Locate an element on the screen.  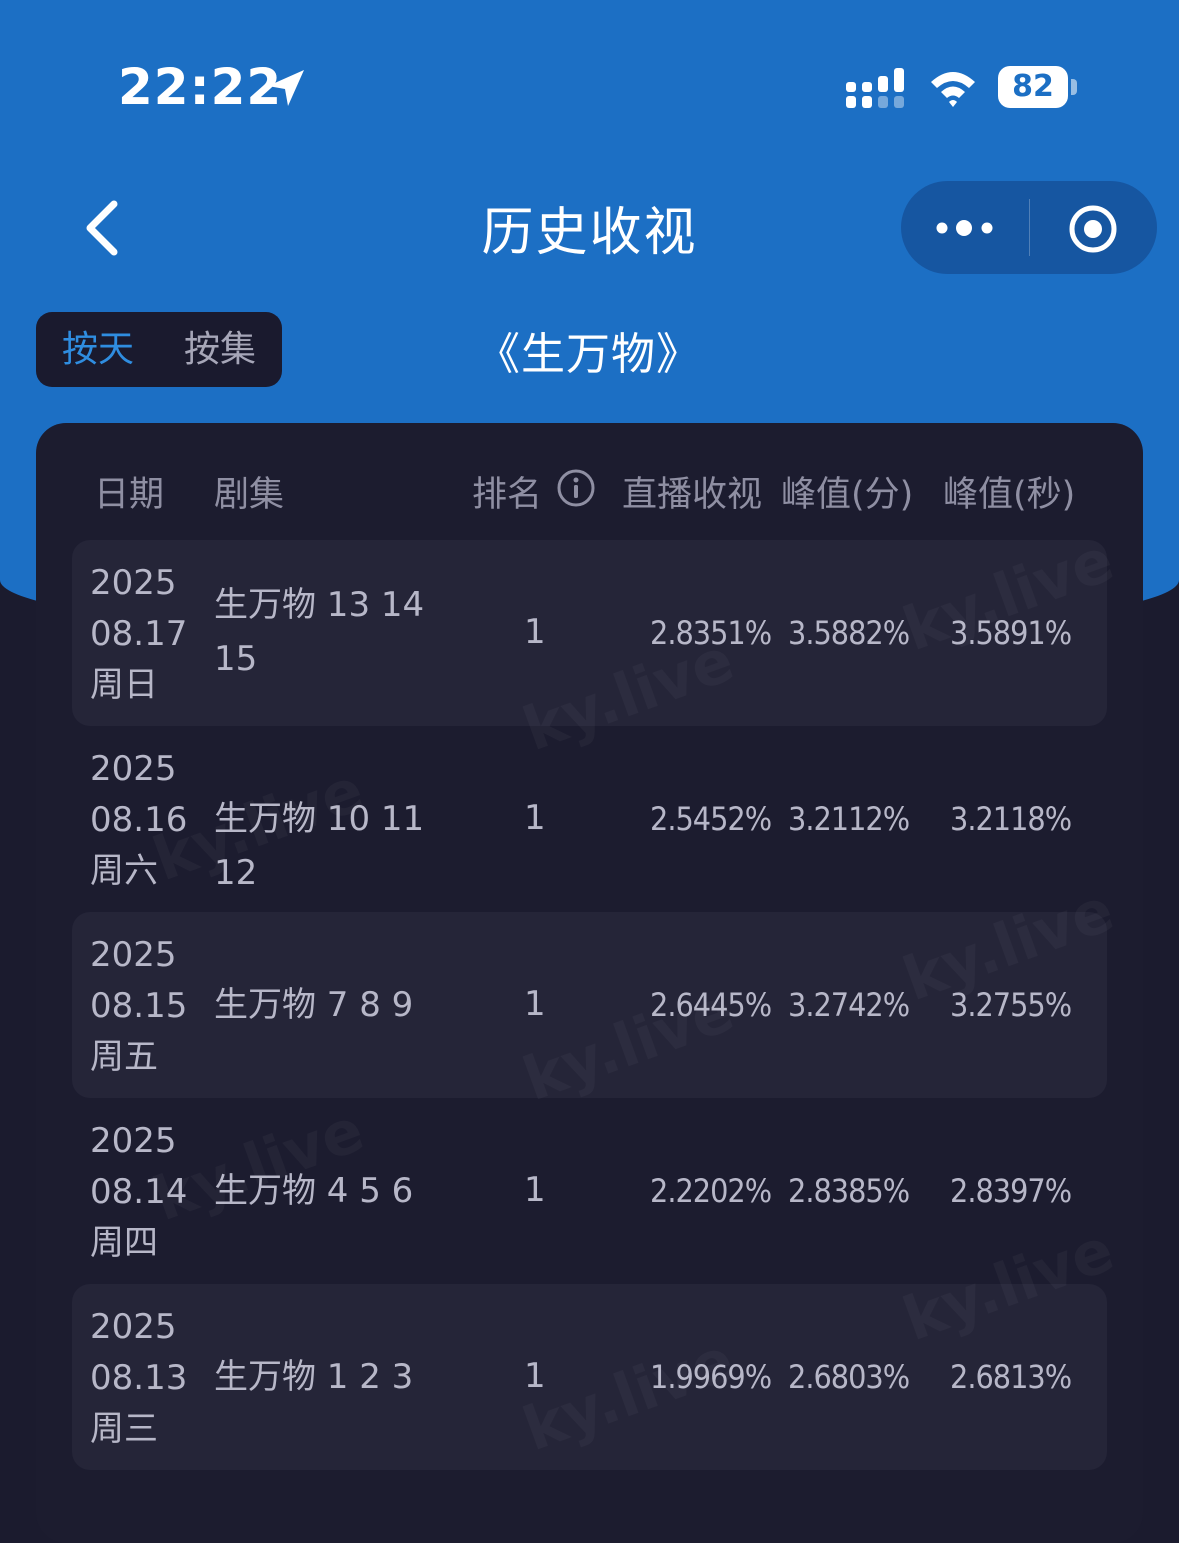
tab-by-day: 按天 is located at coordinates (98, 349).